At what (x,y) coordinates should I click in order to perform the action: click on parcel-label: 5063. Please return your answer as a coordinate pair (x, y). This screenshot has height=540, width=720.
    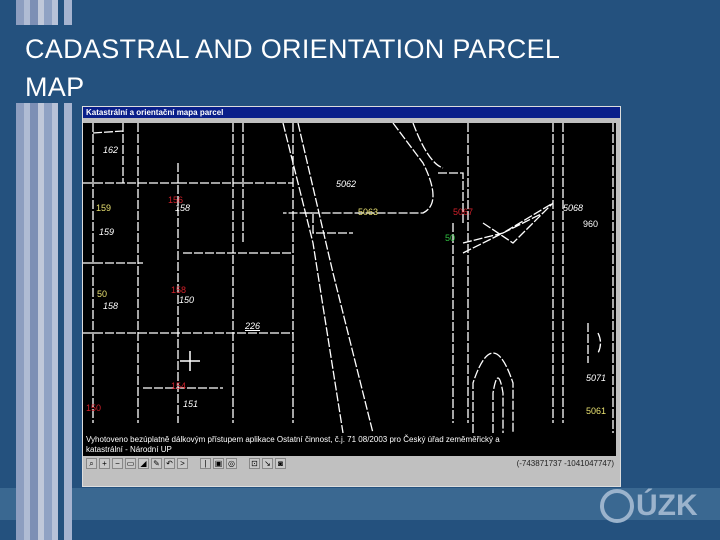
    Looking at the image, I should click on (368, 212).